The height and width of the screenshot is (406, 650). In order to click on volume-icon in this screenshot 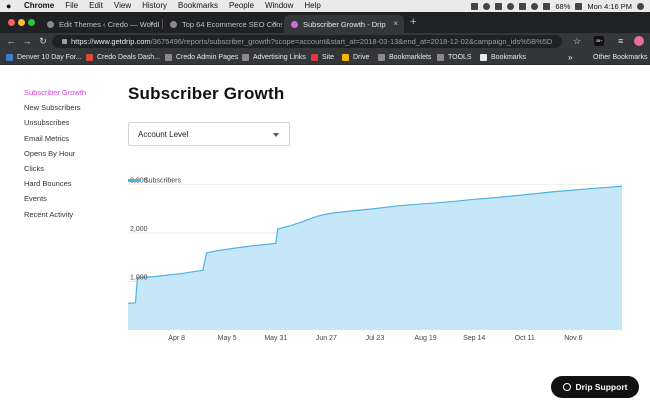, I will do `click(547, 6)`.